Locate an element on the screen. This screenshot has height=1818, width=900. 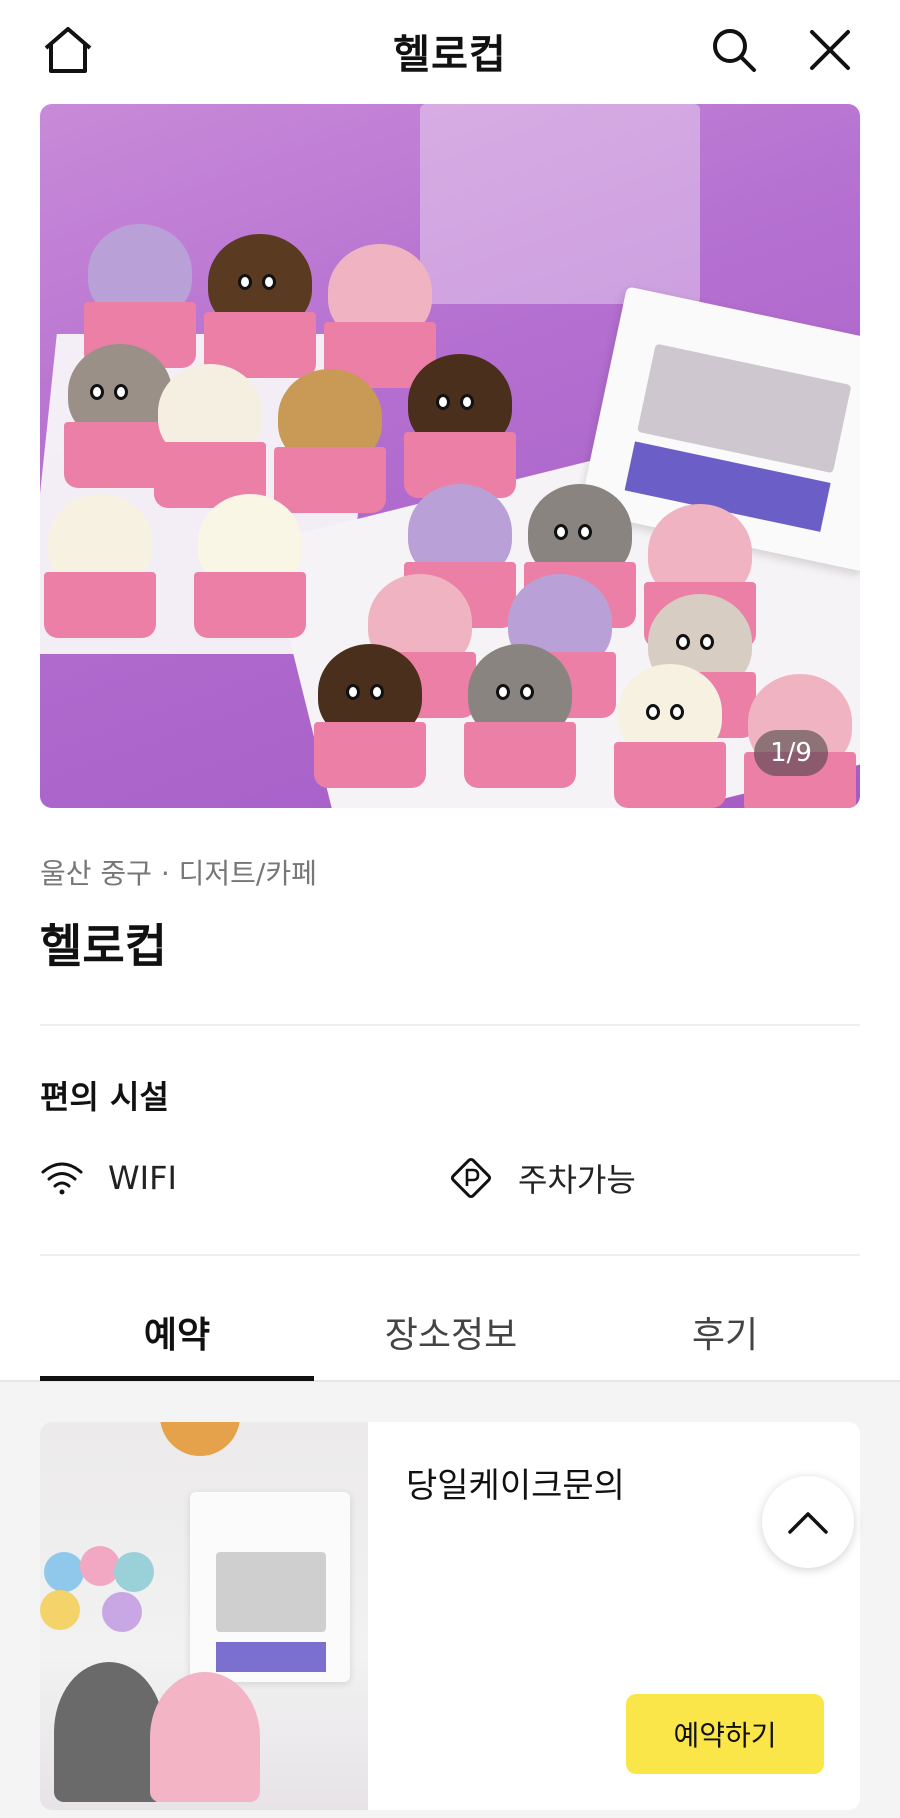
chevron-up-icon is located at coordinates (808, 1523).